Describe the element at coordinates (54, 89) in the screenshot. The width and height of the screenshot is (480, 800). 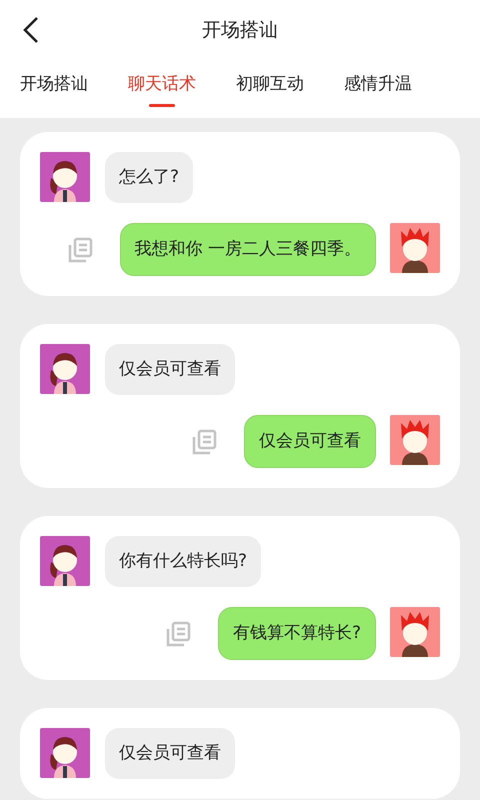
I see `tab: 开场搭讪` at that location.